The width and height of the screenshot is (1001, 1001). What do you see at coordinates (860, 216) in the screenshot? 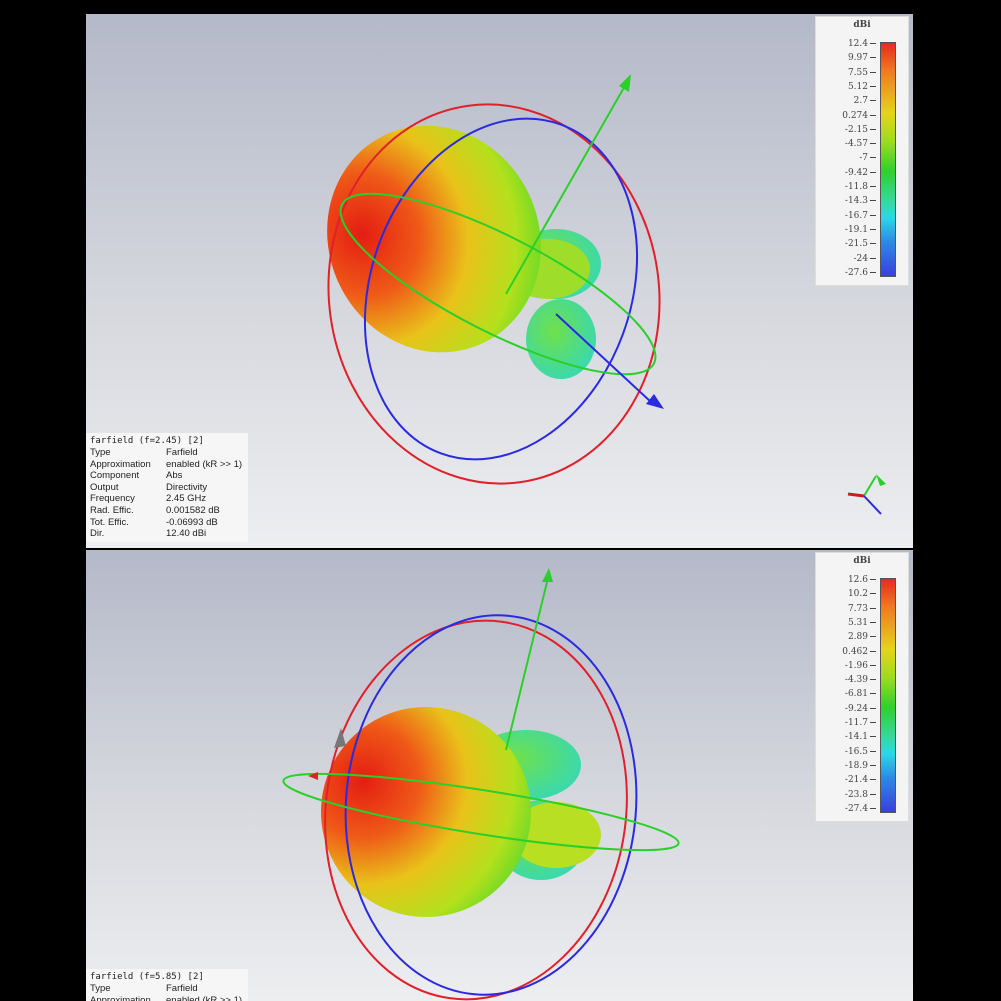
I see `colorbar-tick: -16.7` at bounding box center [860, 216].